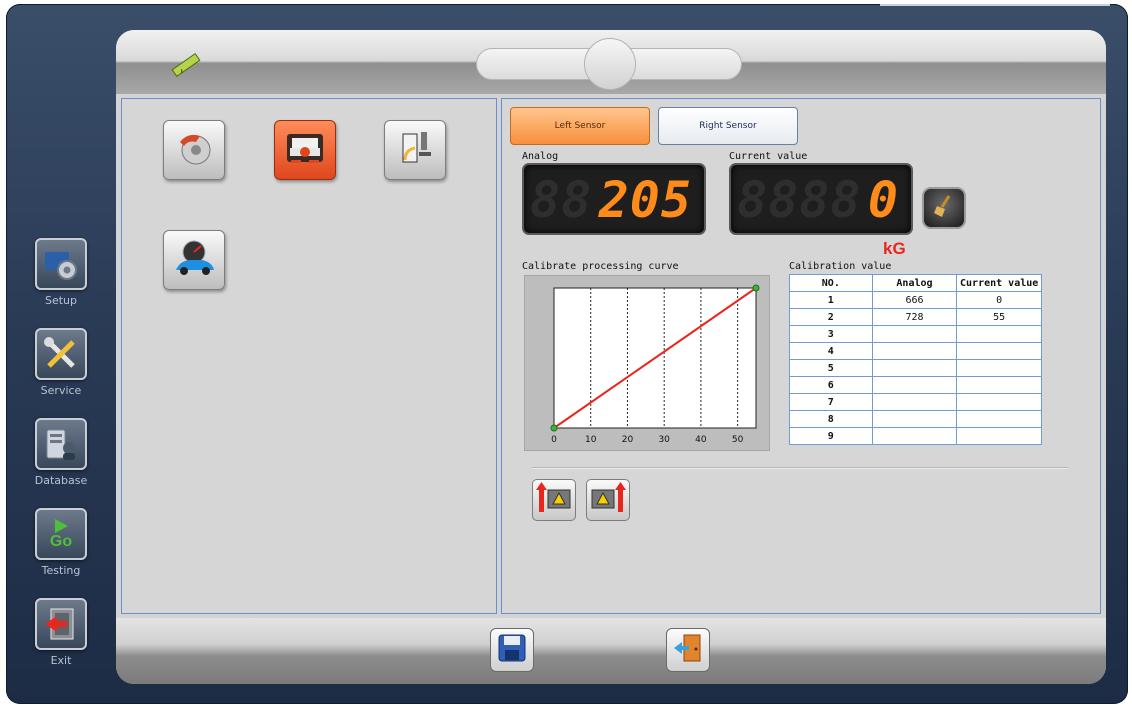 The height and width of the screenshot is (706, 1132). I want to click on table-row: 5, so click(915, 368).